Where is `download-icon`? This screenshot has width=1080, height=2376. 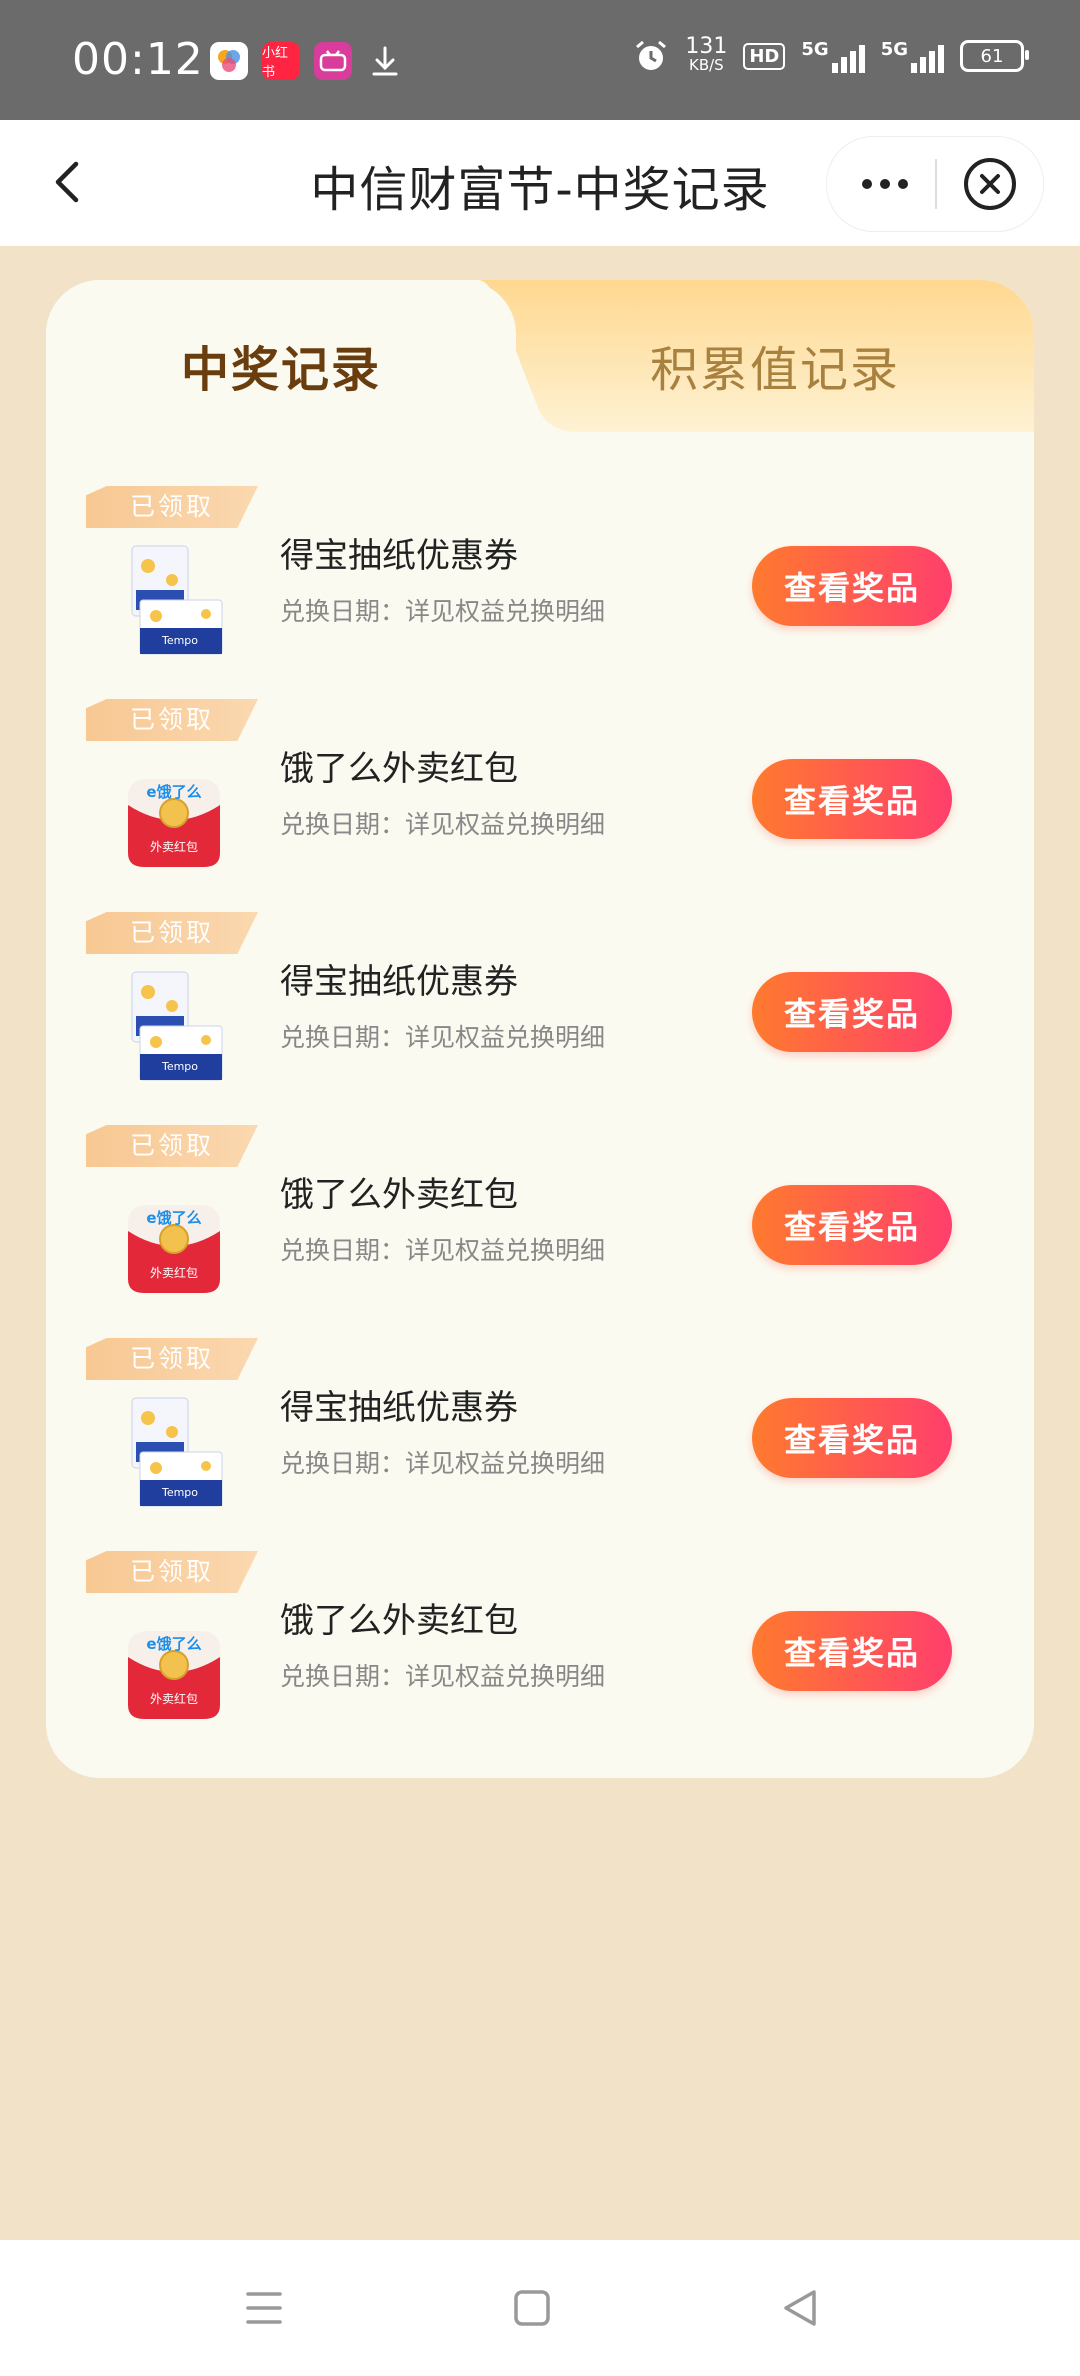 download-icon is located at coordinates (385, 61).